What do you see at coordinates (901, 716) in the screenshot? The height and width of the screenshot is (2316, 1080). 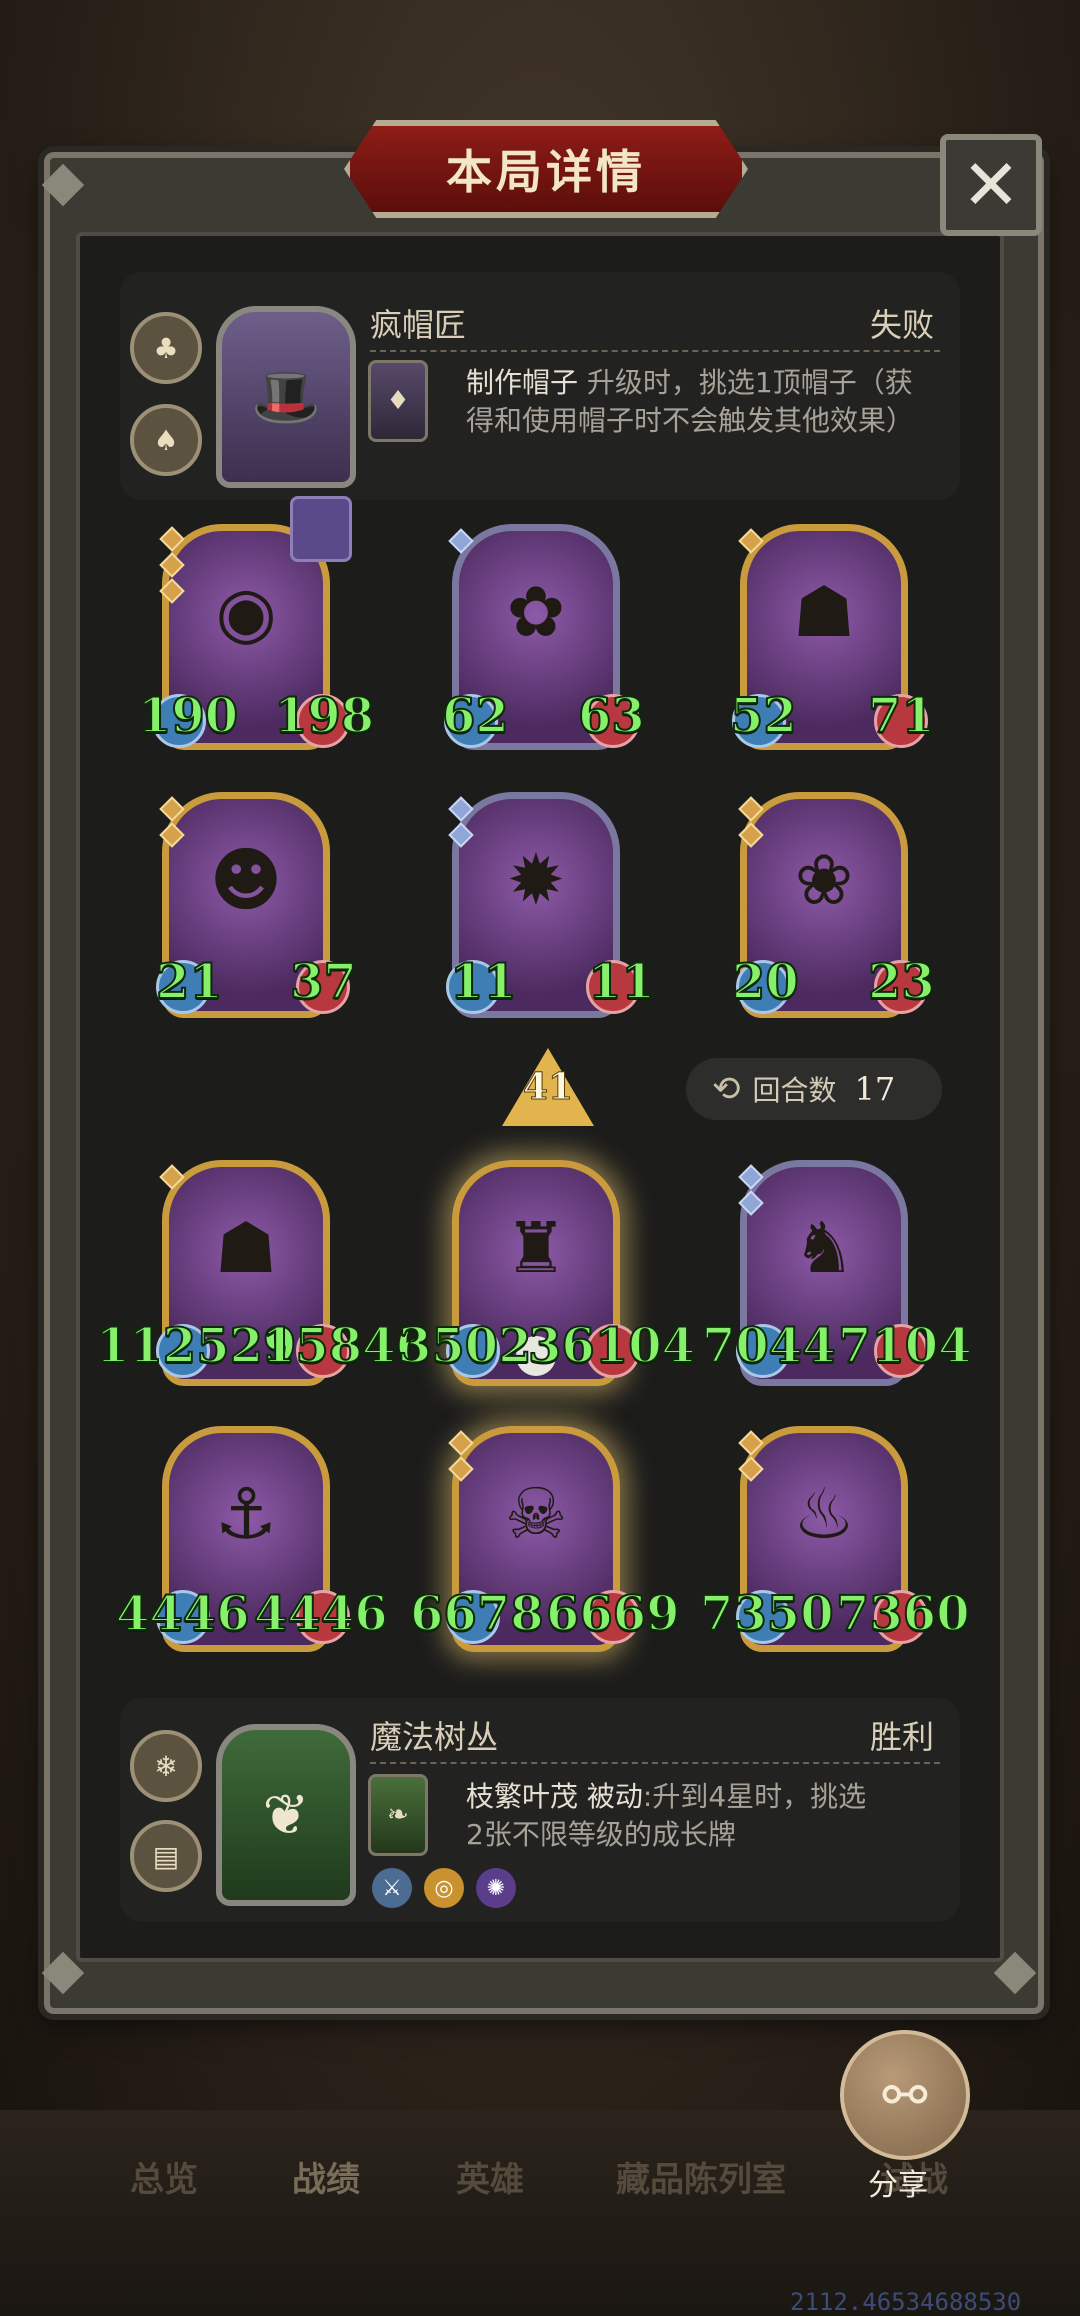 I see `minion-health: 71` at bounding box center [901, 716].